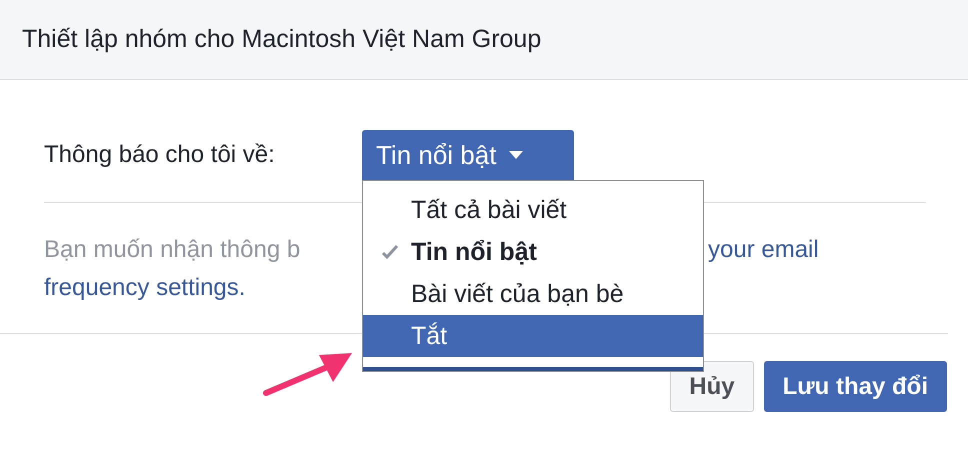 The width and height of the screenshot is (968, 462). I want to click on menu-item: Tất cả bài viết, so click(533, 210).